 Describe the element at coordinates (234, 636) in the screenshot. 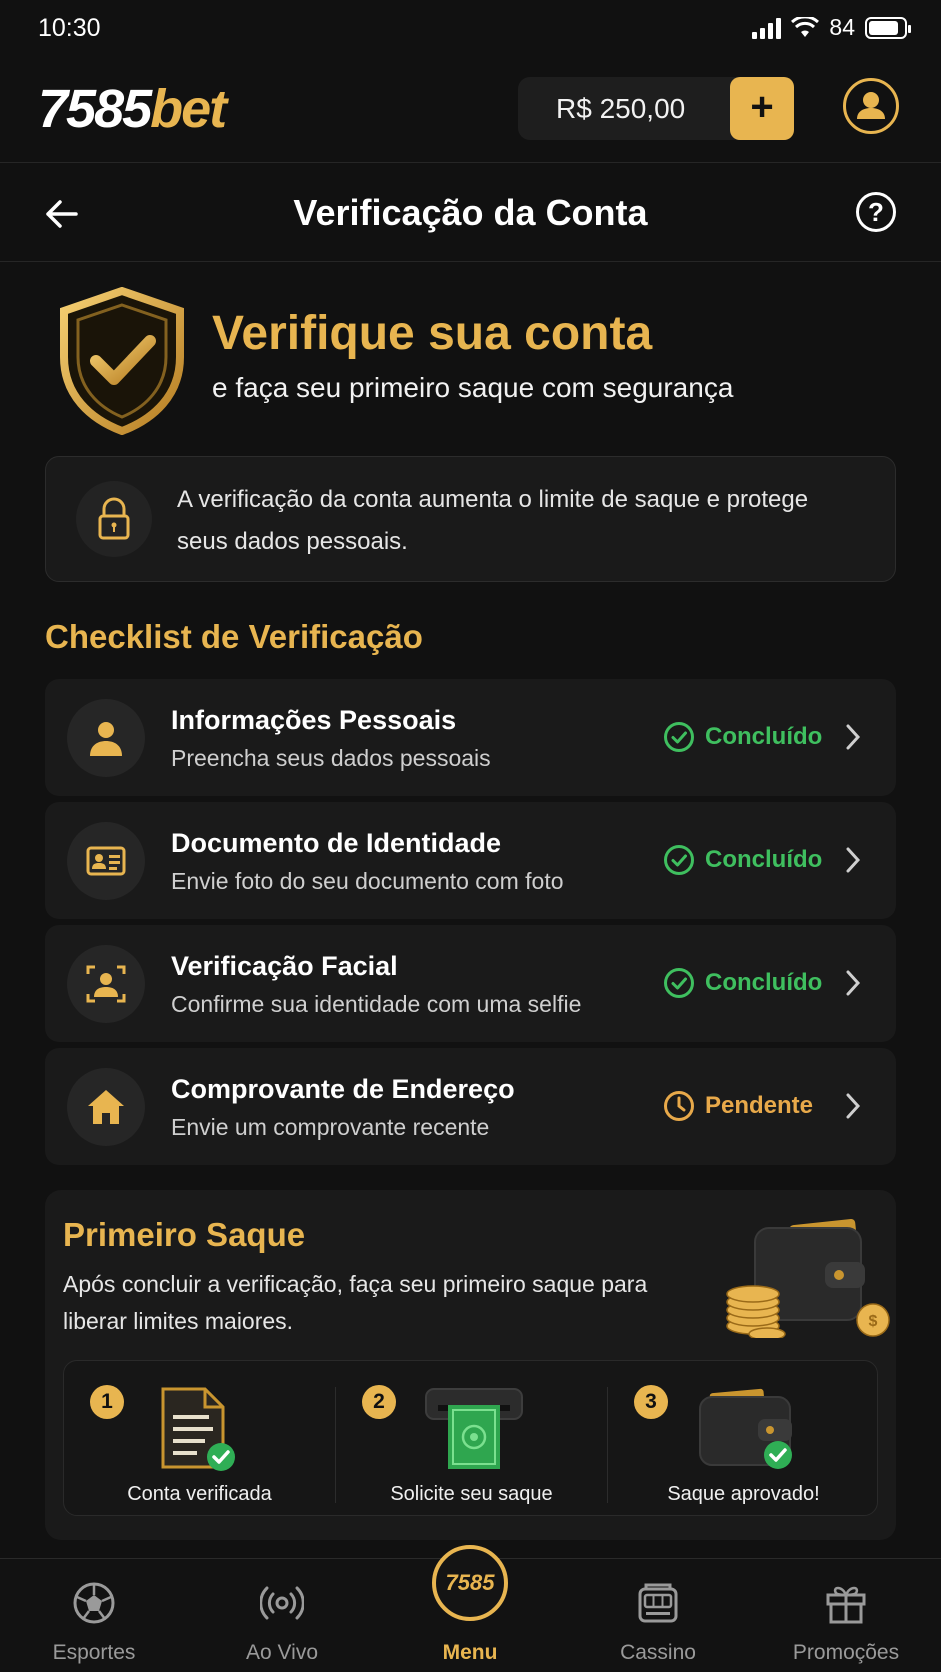

I see `checklist-title: Checklist de Verificação` at that location.